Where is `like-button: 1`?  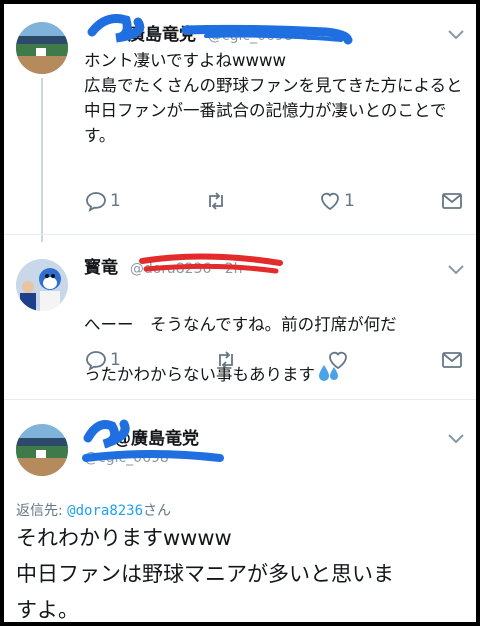
like-button: 1 is located at coordinates (336, 201).